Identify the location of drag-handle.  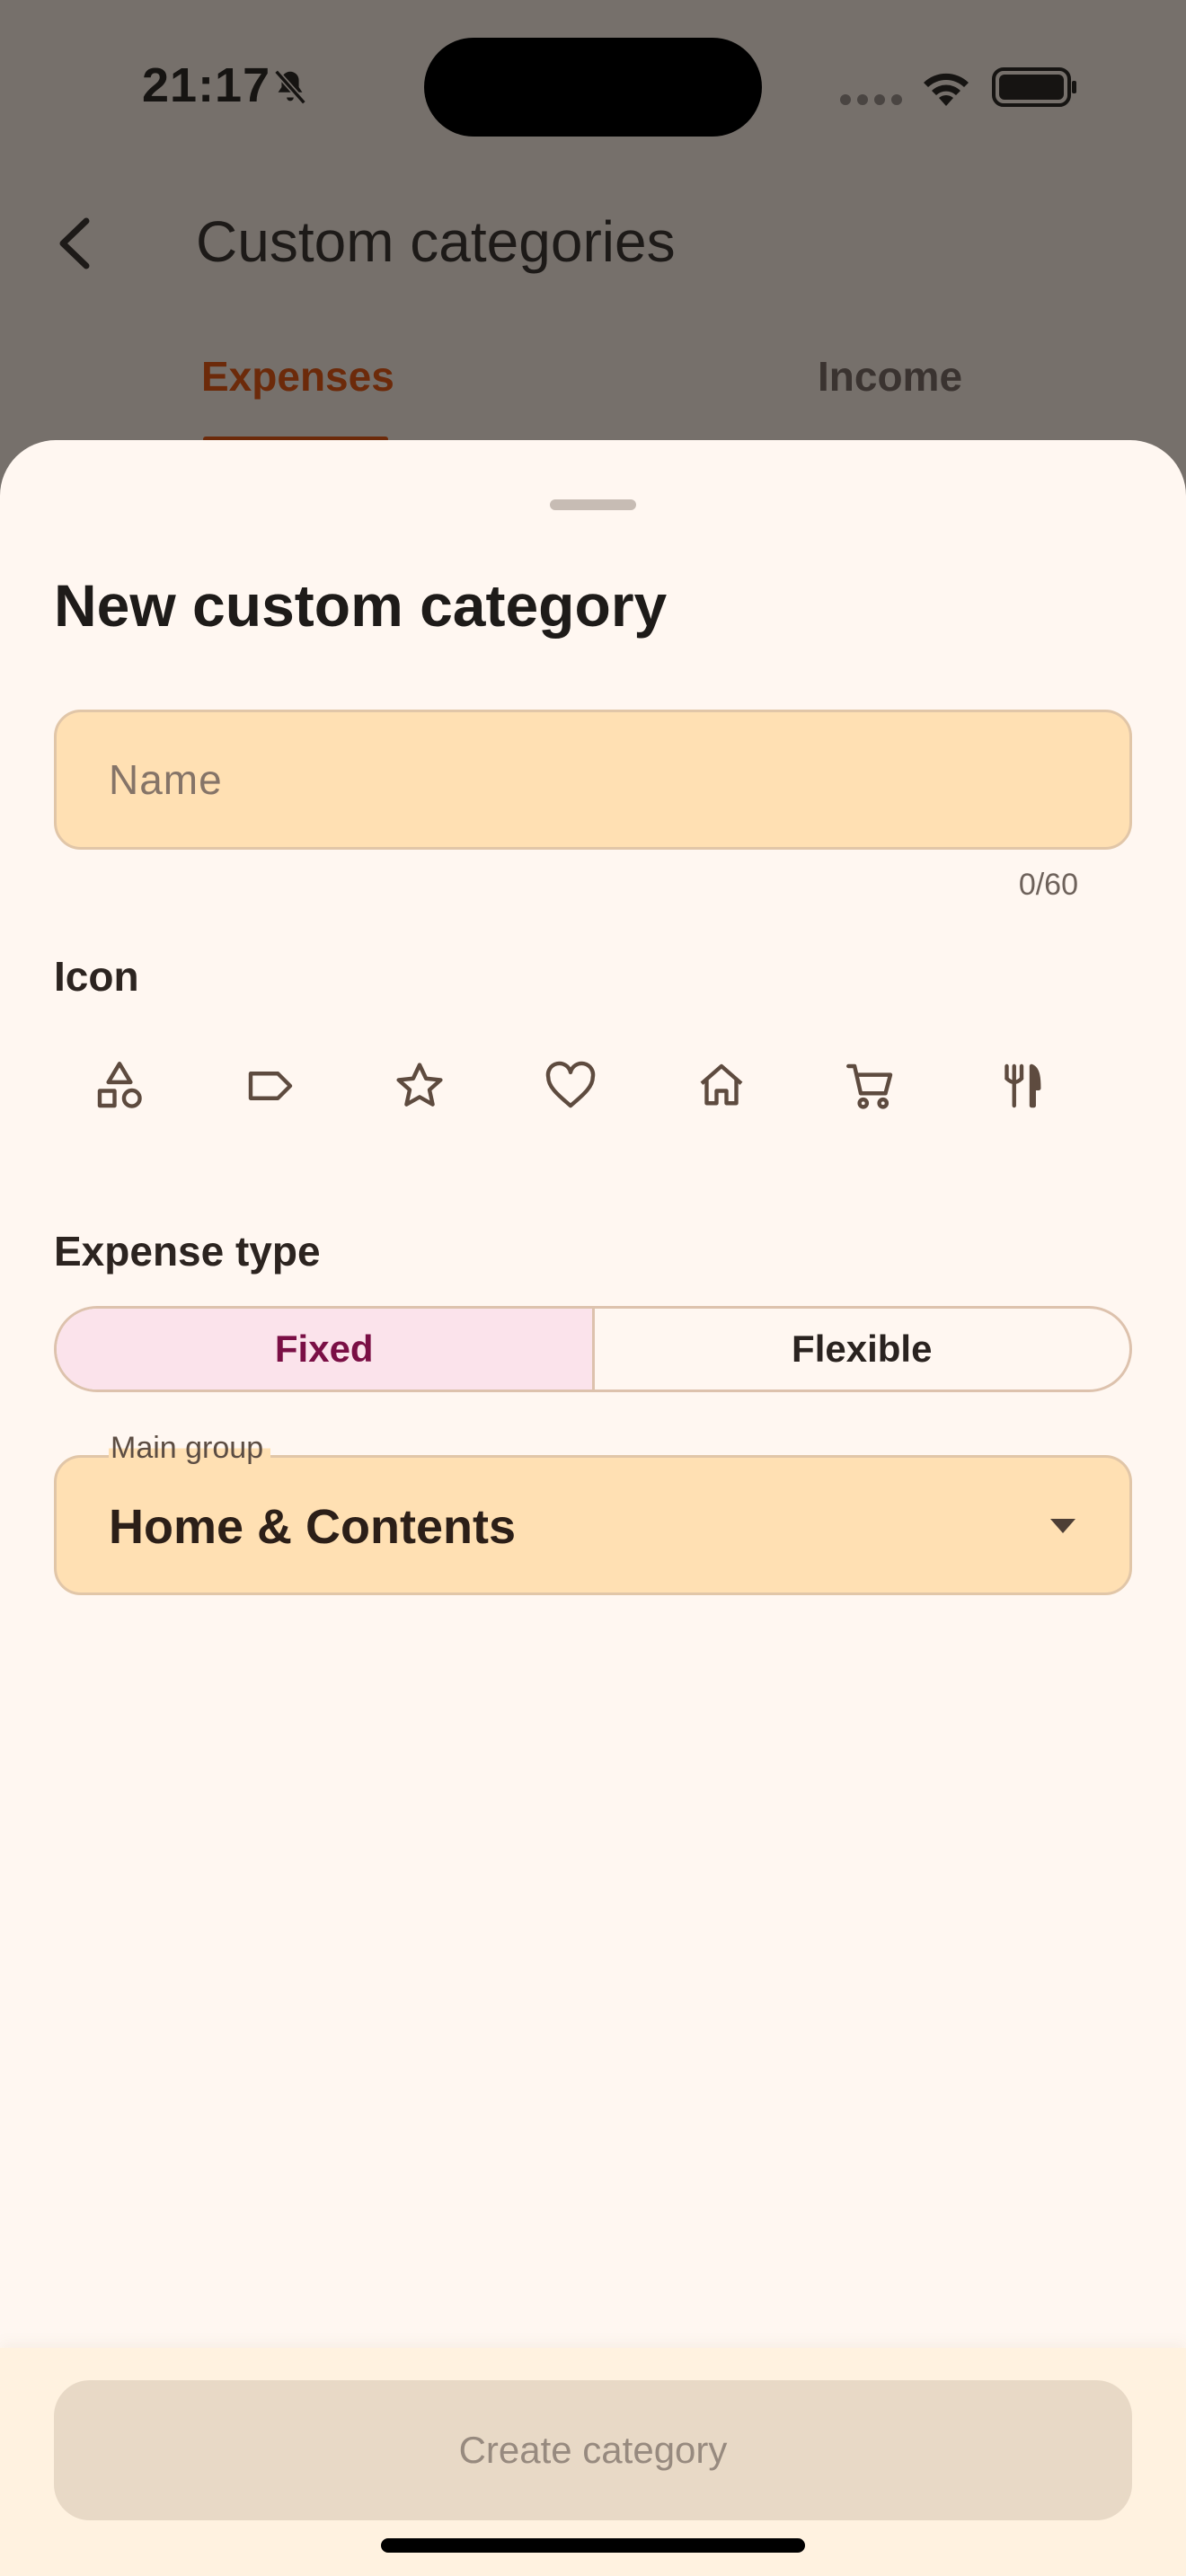
(593, 504).